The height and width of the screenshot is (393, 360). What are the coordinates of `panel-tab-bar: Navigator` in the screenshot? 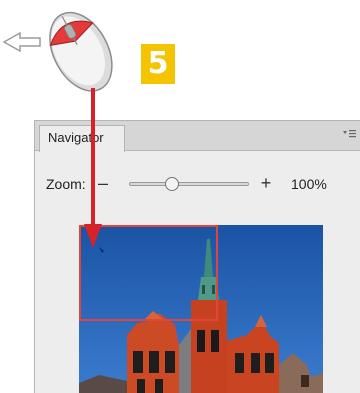 It's located at (197, 136).